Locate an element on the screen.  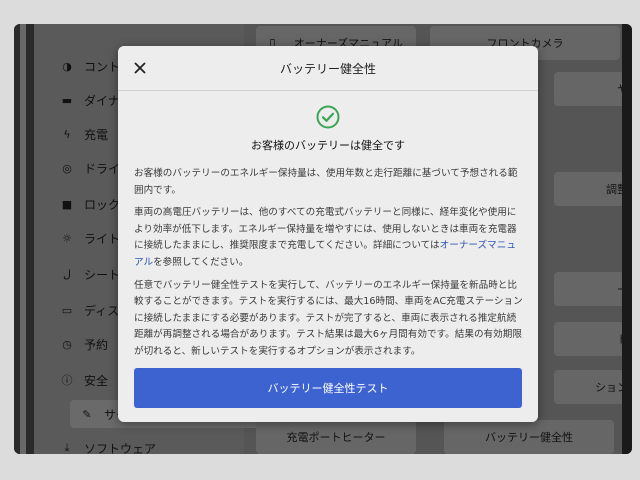
check-circle-icon is located at coordinates (328, 117).